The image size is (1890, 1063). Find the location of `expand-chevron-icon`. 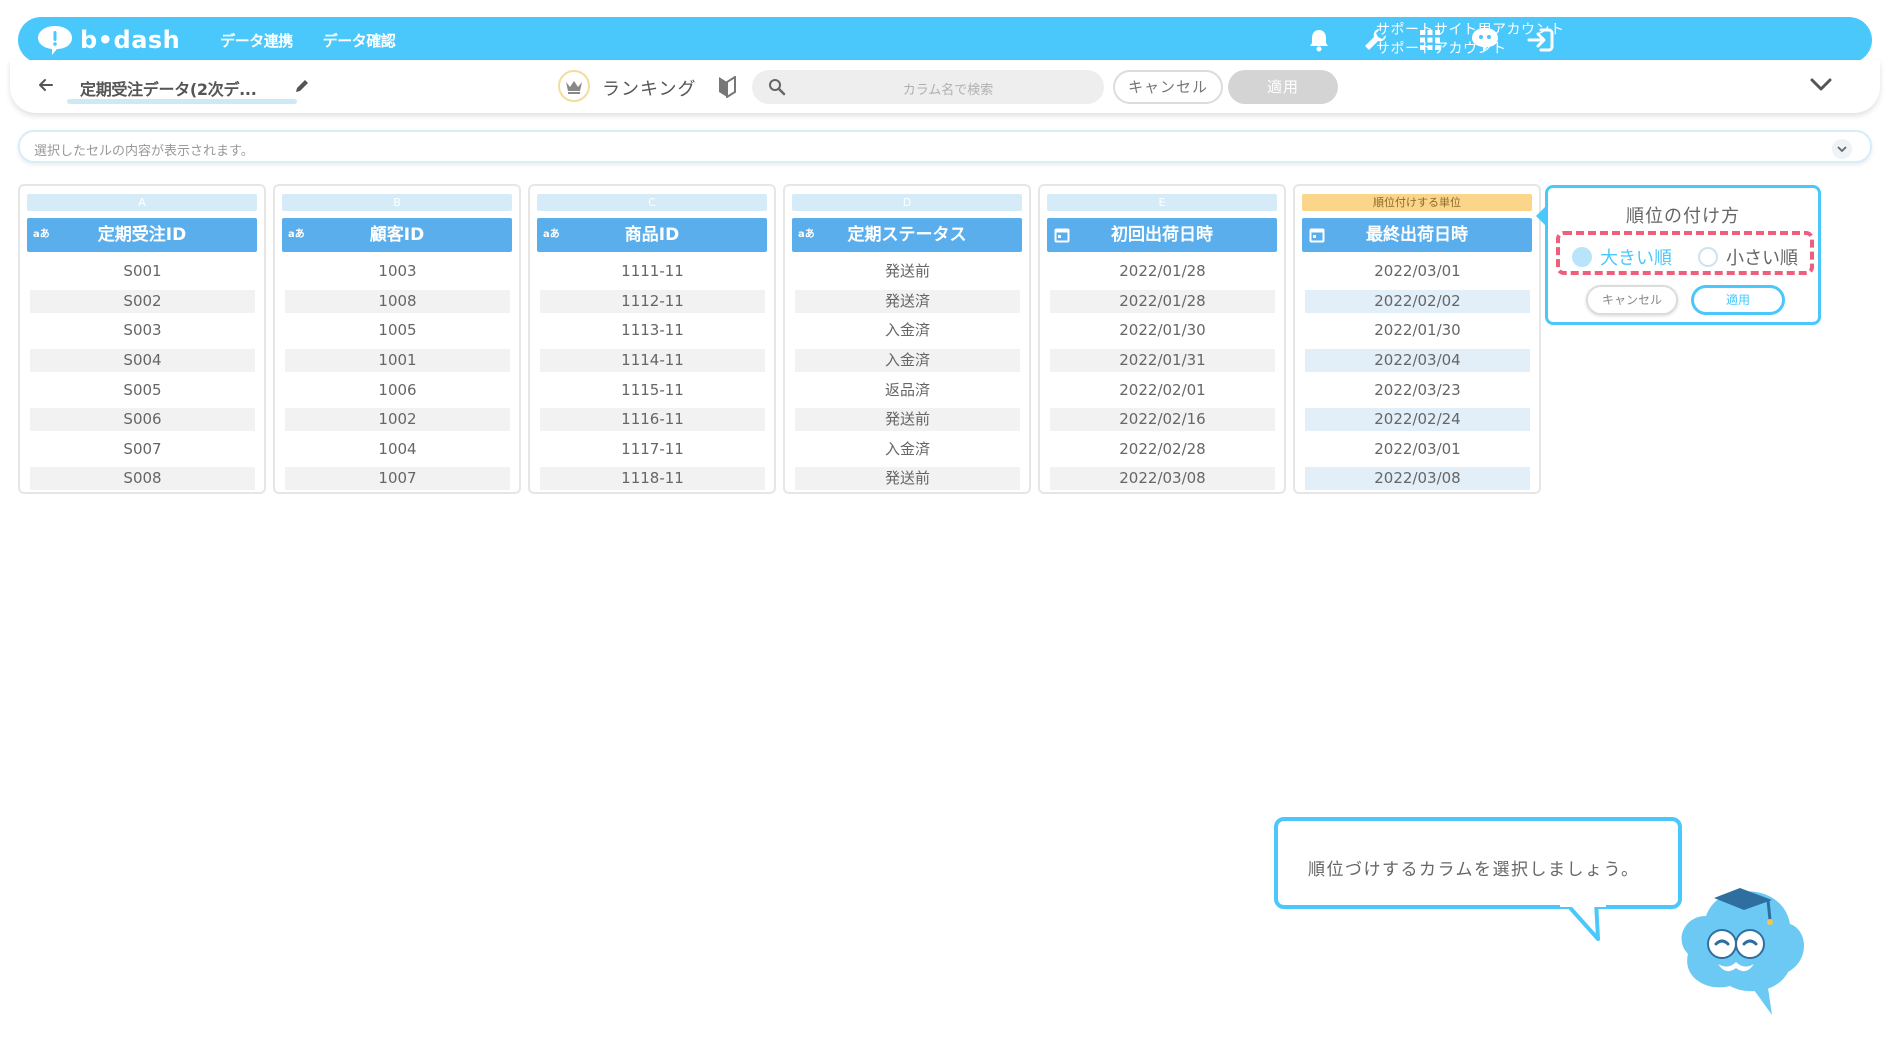

expand-chevron-icon is located at coordinates (1842, 149).